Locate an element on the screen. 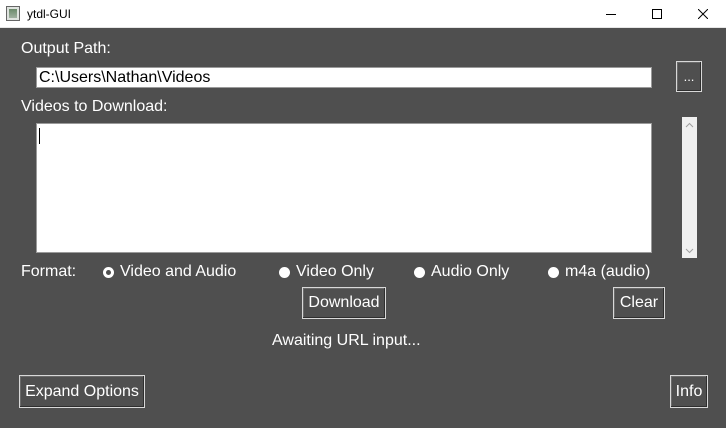 The width and height of the screenshot is (726, 428). format-option-audio-only: Audio Only is located at coordinates (461, 272).